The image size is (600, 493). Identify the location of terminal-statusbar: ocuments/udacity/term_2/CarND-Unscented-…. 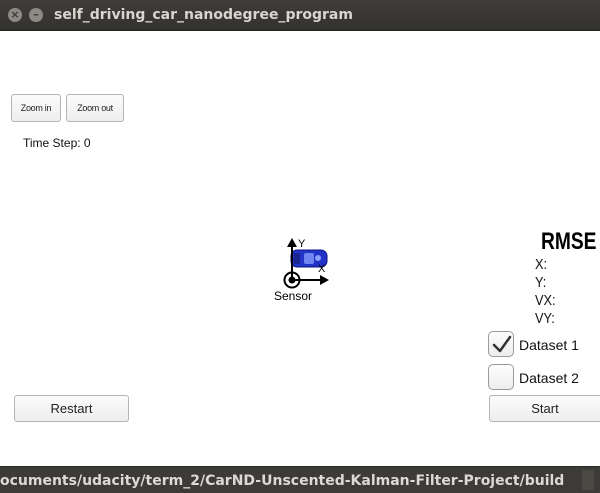
(300, 479).